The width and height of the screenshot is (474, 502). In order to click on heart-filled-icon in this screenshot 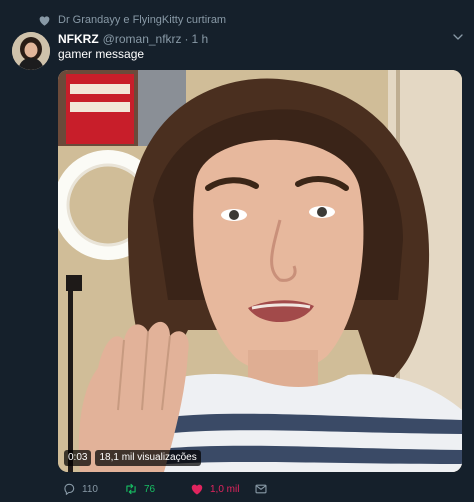, I will do `click(197, 489)`.